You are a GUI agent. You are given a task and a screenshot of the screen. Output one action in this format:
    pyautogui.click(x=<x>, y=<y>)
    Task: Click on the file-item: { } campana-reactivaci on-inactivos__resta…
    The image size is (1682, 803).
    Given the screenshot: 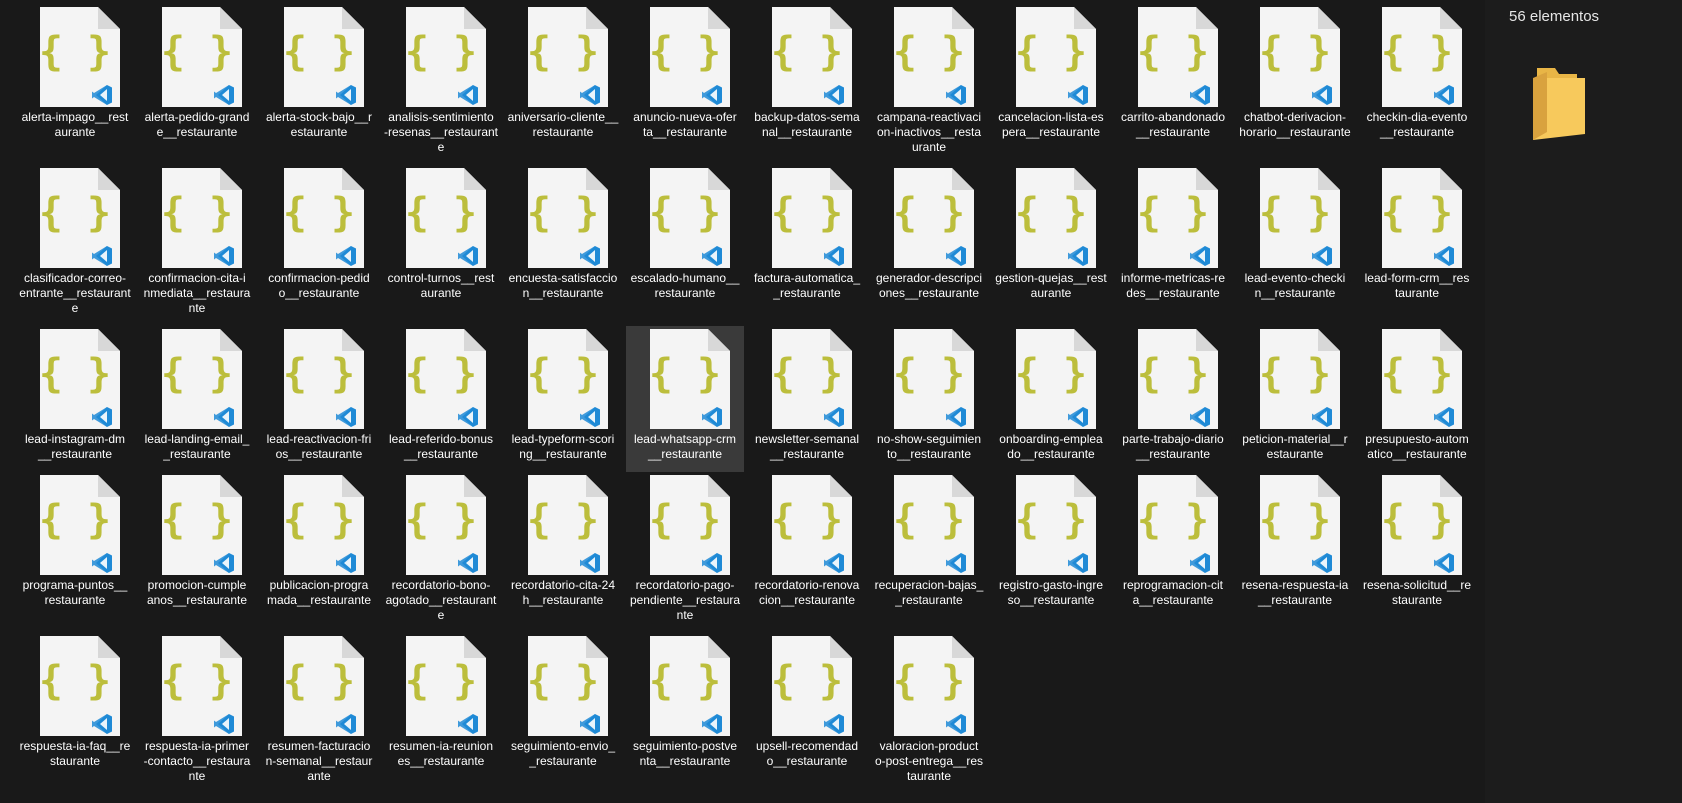 What is the action you would take?
    pyautogui.click(x=929, y=77)
    